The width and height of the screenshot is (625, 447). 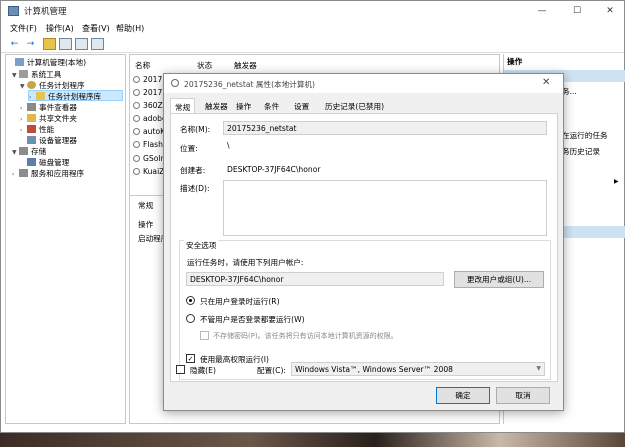 What do you see at coordinates (542, 11) in the screenshot?
I see `minimize-button: —` at bounding box center [542, 11].